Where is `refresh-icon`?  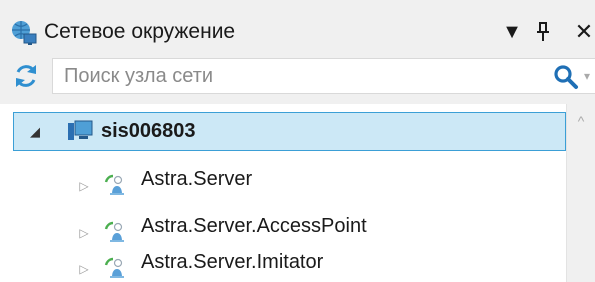
refresh-icon is located at coordinates (26, 76).